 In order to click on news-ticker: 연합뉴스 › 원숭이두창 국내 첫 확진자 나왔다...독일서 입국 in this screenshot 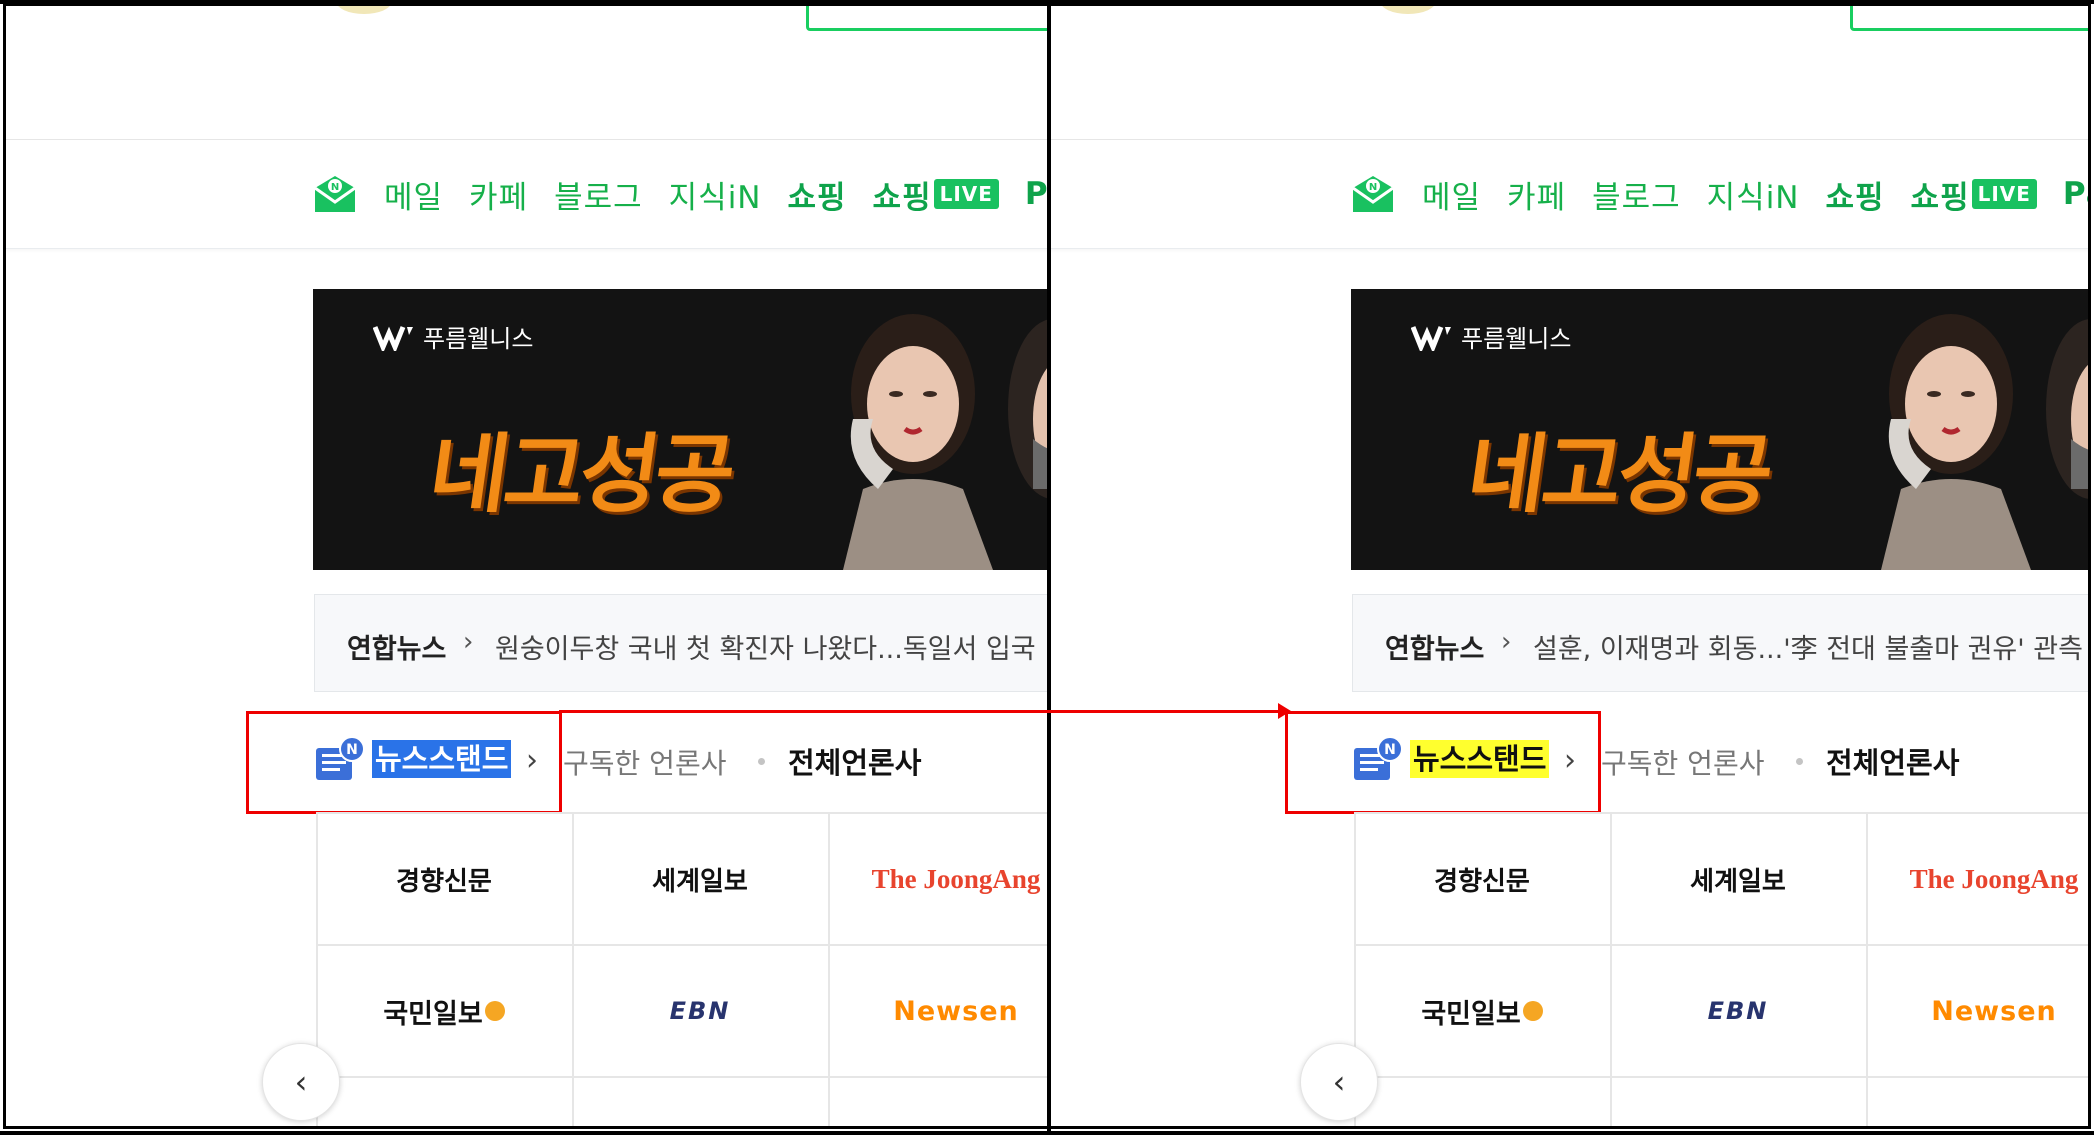, I will do `click(681, 643)`.